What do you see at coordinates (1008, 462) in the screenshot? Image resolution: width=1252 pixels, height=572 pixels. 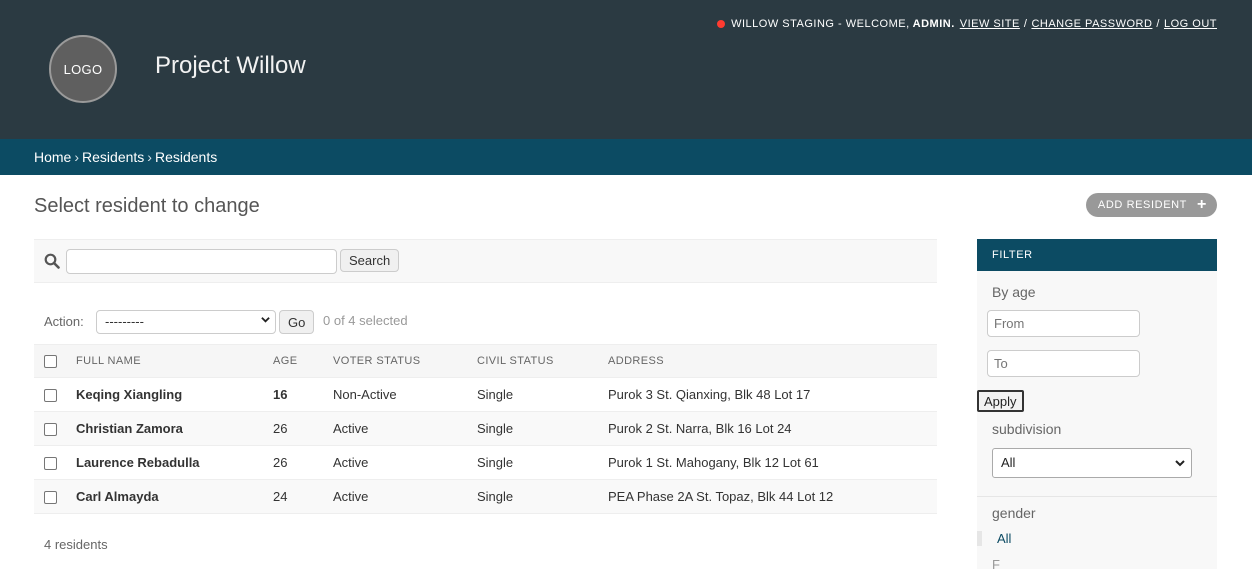 I see `subdivision-selected-option: All` at bounding box center [1008, 462].